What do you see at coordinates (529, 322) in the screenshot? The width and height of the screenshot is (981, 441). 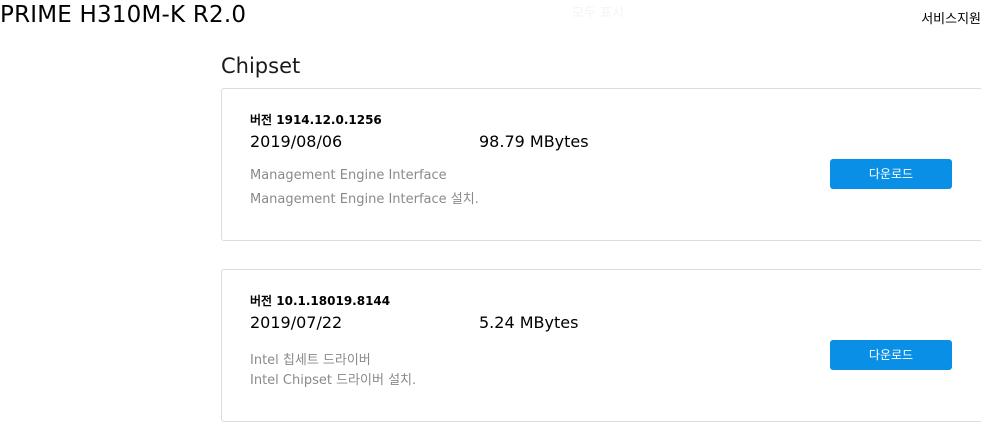 I see `driver-size: 5.24 MBytes` at bounding box center [529, 322].